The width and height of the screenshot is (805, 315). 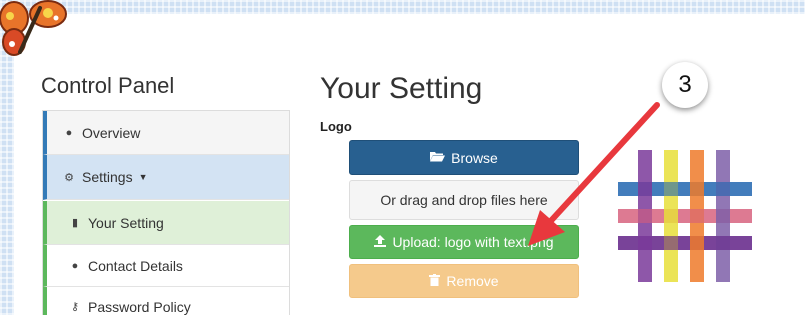 What do you see at coordinates (126, 222) in the screenshot?
I see `sidebar-item-label: Your Setting` at bounding box center [126, 222].